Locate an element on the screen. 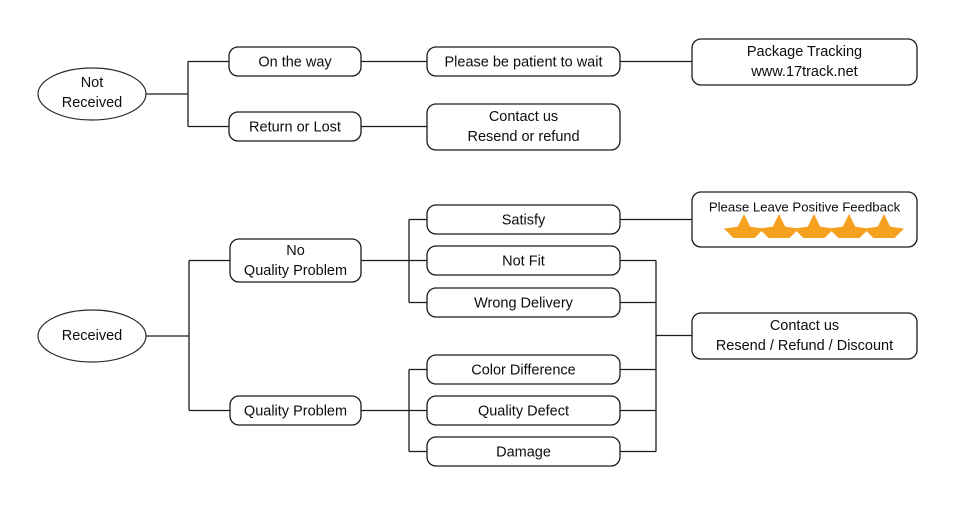 The width and height of the screenshot is (960, 513). node-quality-defect: Quality Defect is located at coordinates (523, 410).